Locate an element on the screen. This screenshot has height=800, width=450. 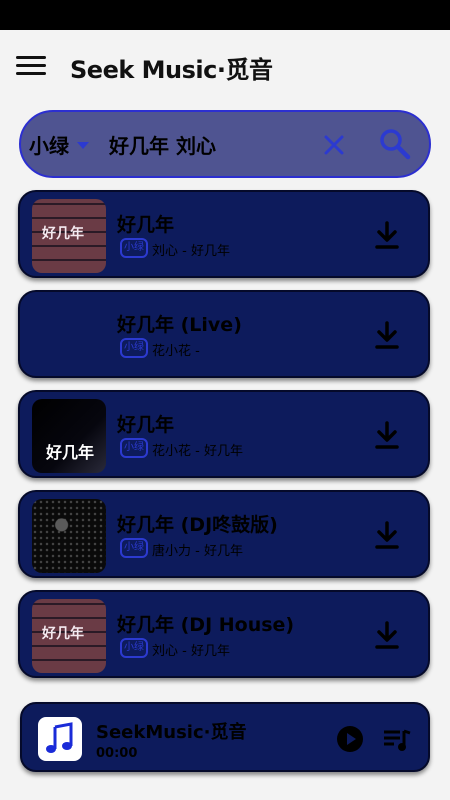
search-icon is located at coordinates (395, 144).